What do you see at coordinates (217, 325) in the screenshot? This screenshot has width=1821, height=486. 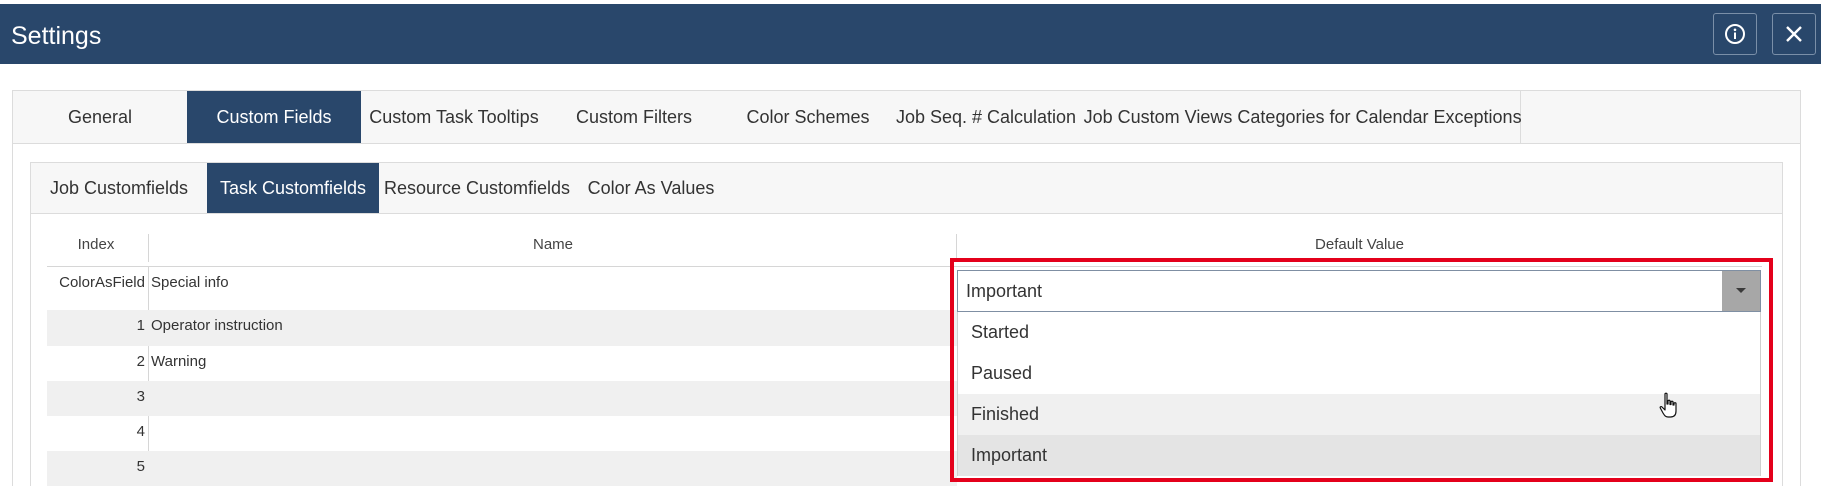 I see `row-name: Operator instruction` at bounding box center [217, 325].